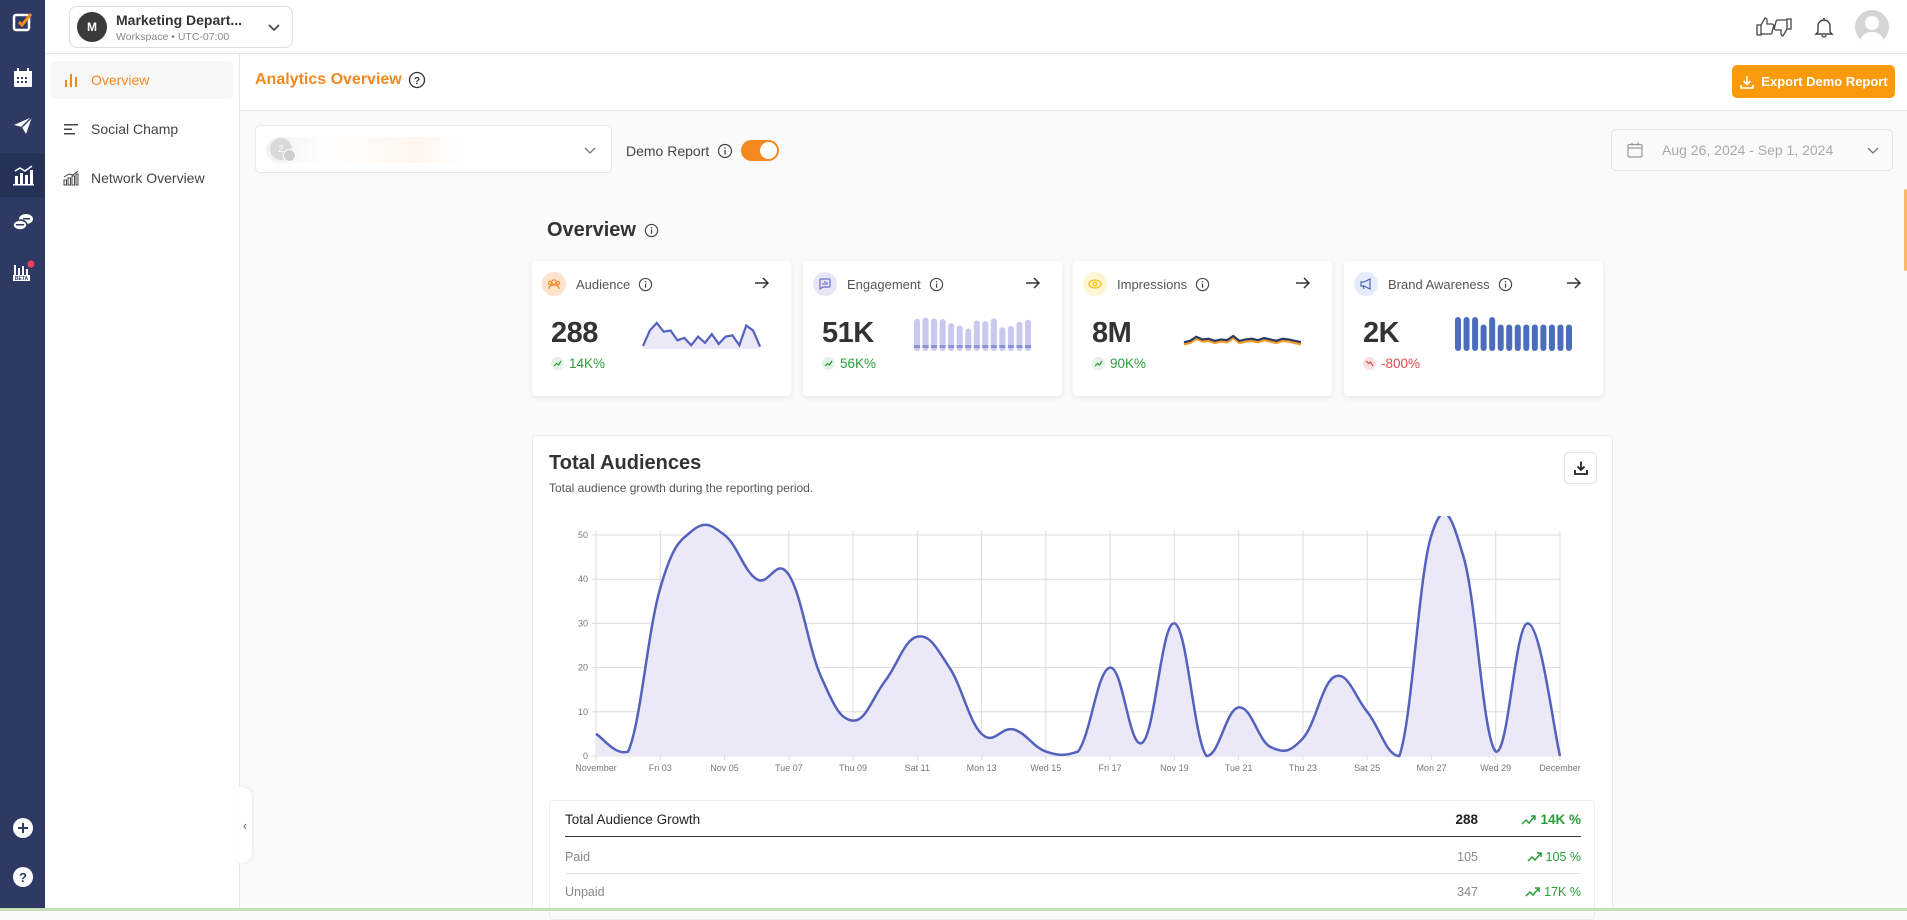  I want to click on collapse-sidebar-button: ‹, so click(245, 825).